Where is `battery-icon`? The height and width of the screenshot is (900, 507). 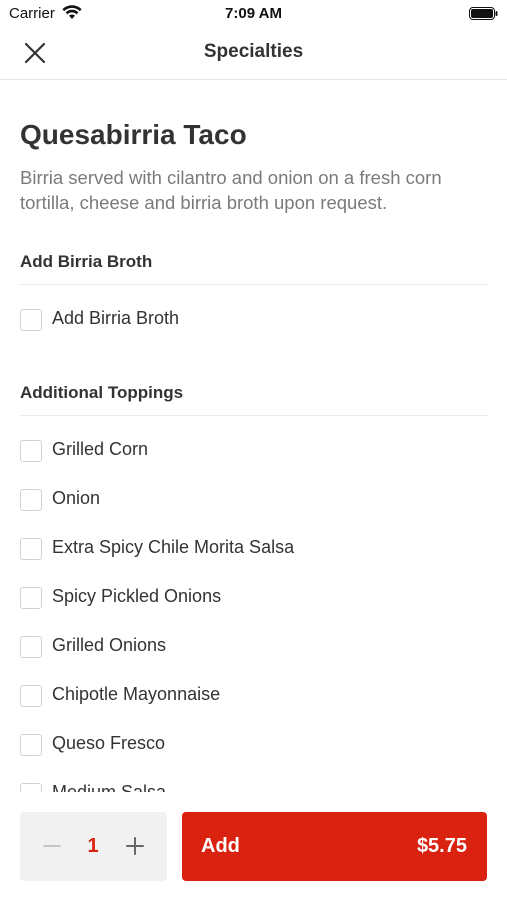 battery-icon is located at coordinates (483, 13).